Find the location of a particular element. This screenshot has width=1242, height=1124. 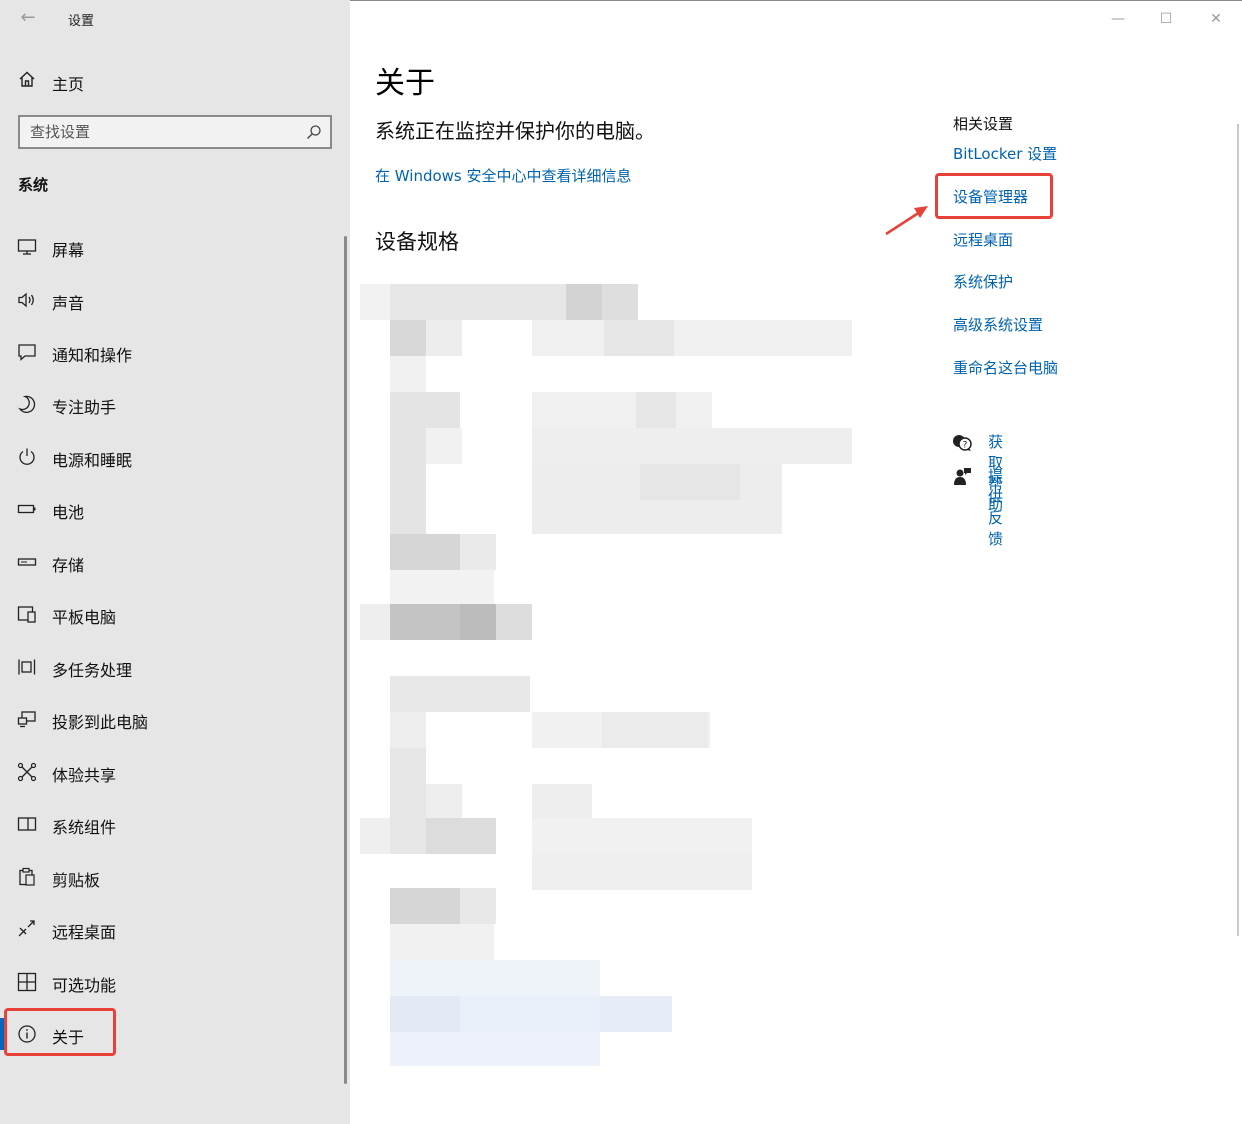

sidebar-scrollbar is located at coordinates (345, 660).